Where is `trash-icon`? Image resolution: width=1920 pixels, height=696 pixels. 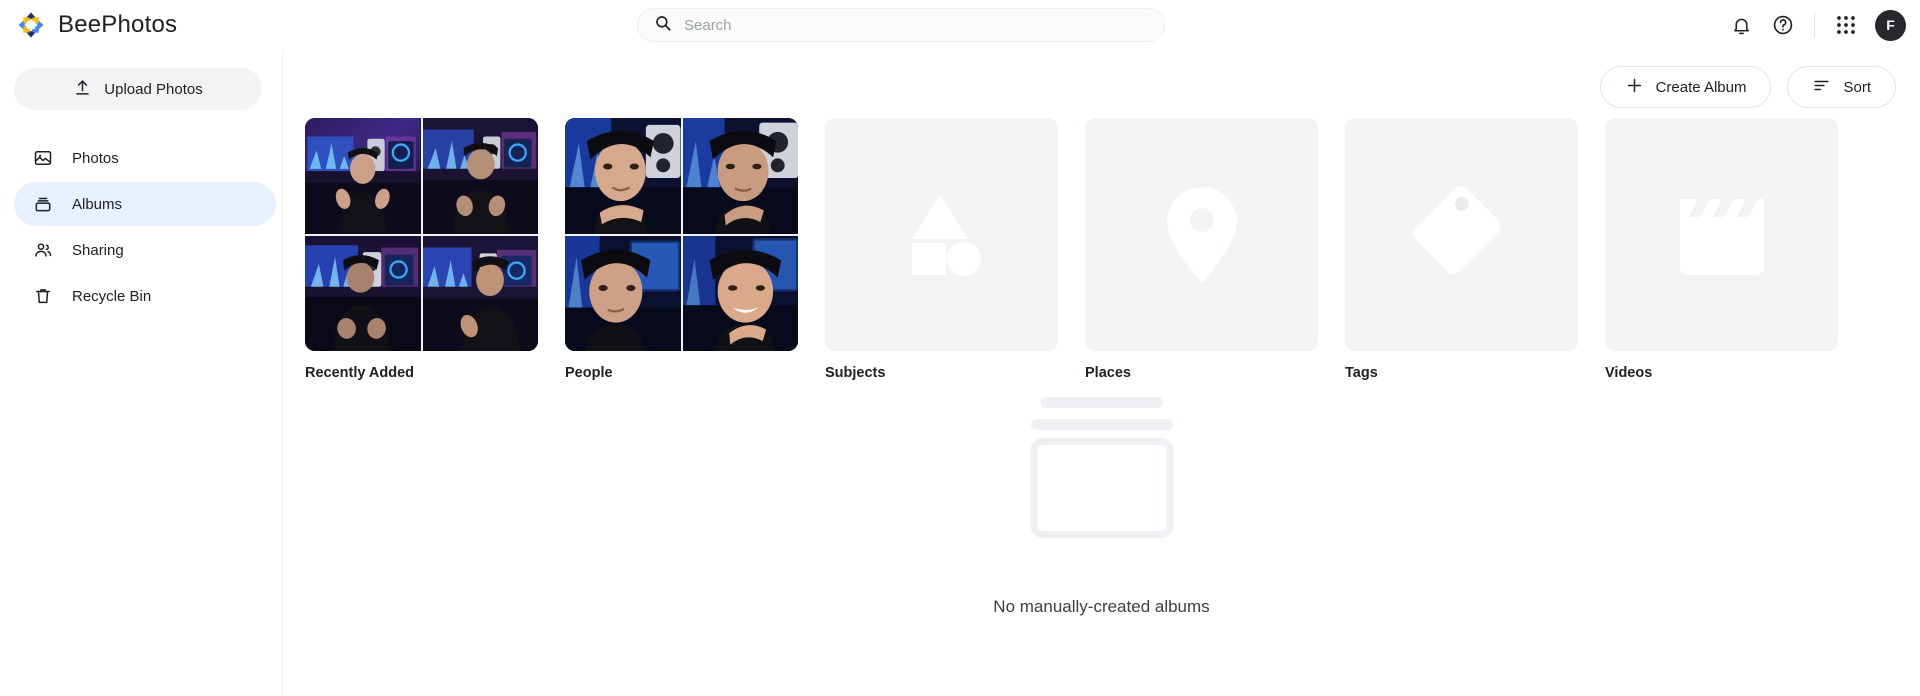
trash-icon is located at coordinates (43, 296).